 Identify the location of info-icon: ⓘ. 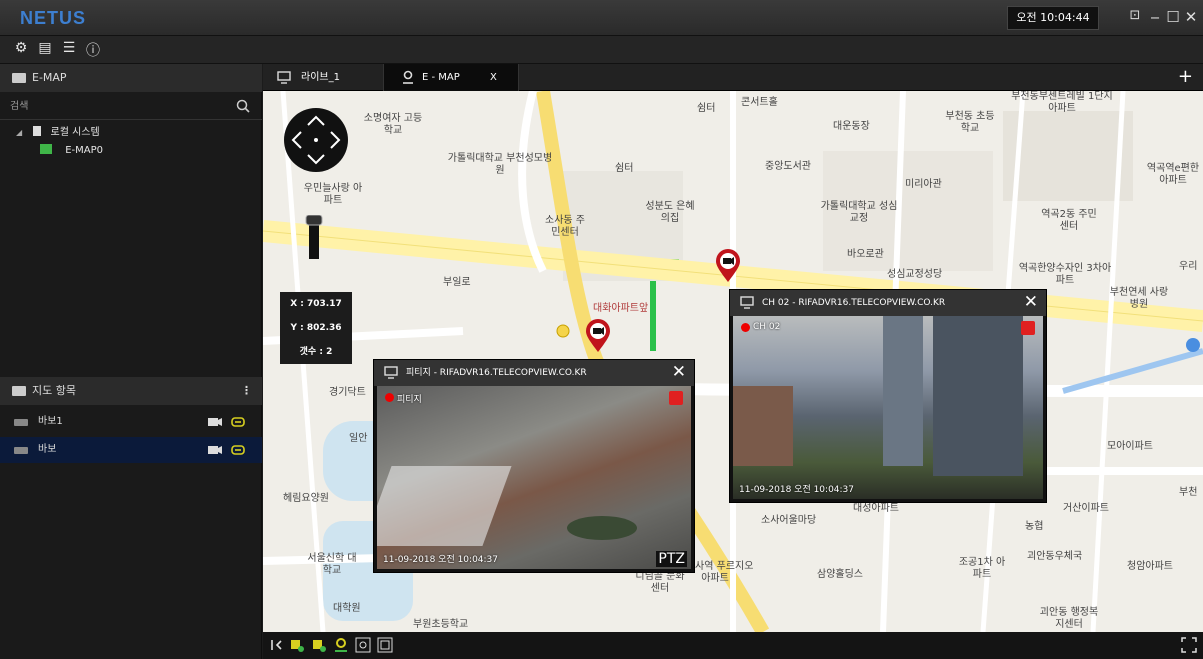
(93, 49).